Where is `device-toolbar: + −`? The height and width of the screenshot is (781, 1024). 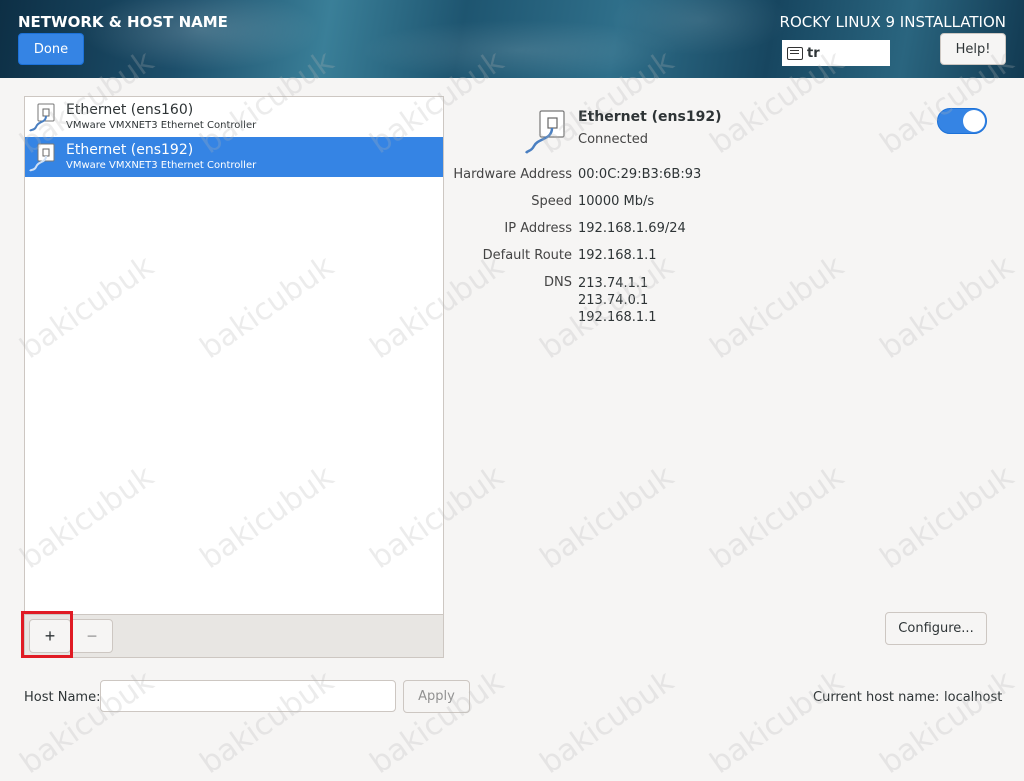
device-toolbar: + − is located at coordinates (234, 635).